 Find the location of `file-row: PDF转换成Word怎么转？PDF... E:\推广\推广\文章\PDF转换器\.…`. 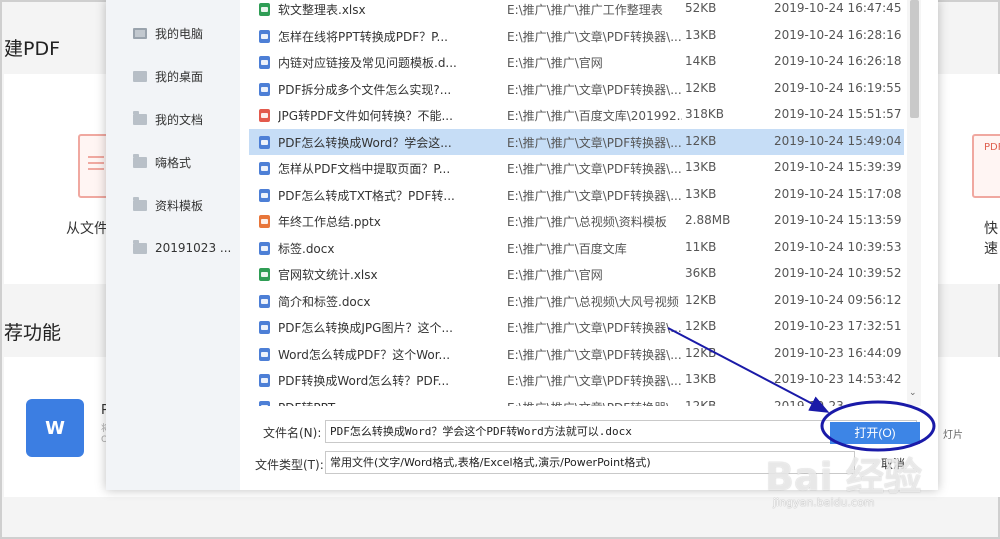

file-row: PDF转换成Word怎么转？PDF... E:\推广\推广\文章\PDF转换器\.… is located at coordinates (576, 380).